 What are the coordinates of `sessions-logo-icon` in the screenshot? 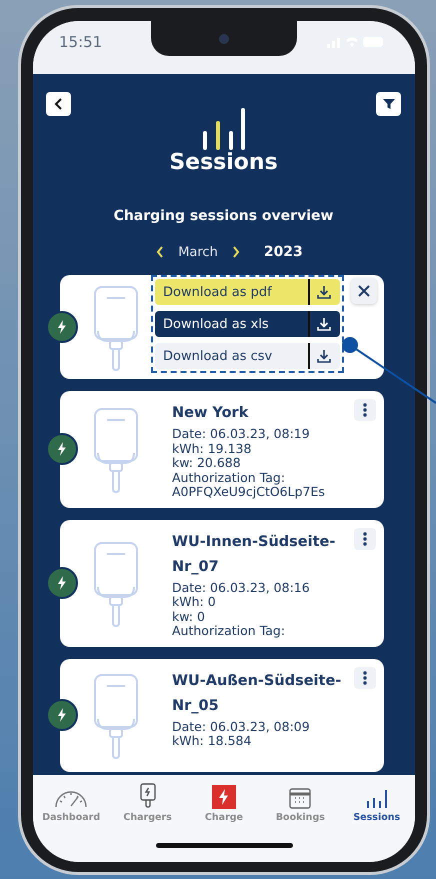 It's located at (223, 129).